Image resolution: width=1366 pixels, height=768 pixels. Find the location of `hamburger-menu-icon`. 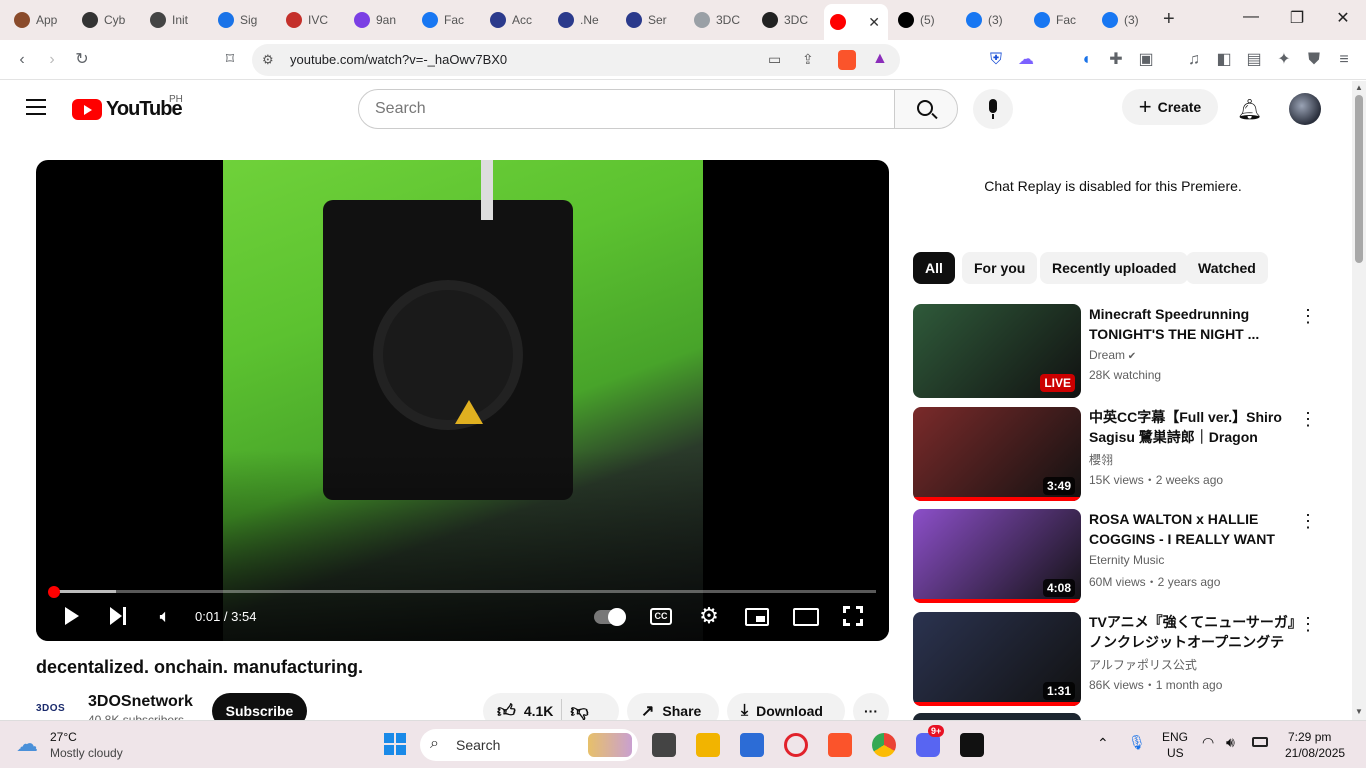

hamburger-menu-icon is located at coordinates (36, 107).